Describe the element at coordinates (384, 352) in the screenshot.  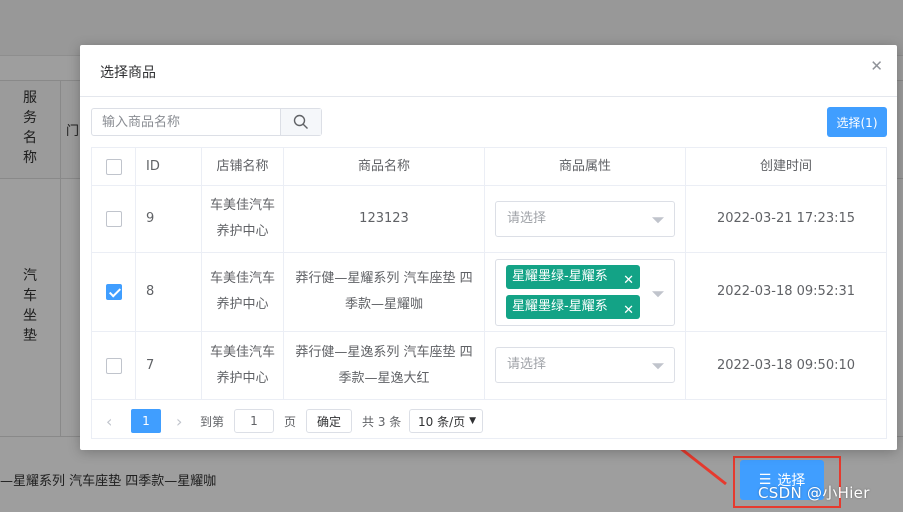
I see `product-name-line: 莽行健—星逸系列 汽车座垫 四` at that location.